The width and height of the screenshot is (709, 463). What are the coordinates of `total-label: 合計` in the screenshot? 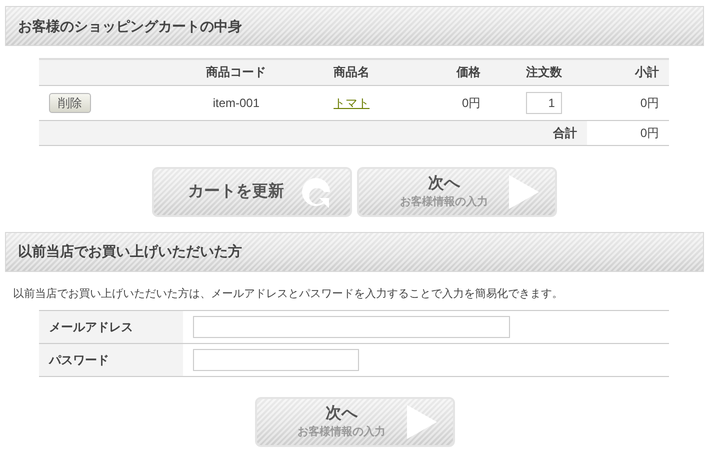 It's located at (565, 133).